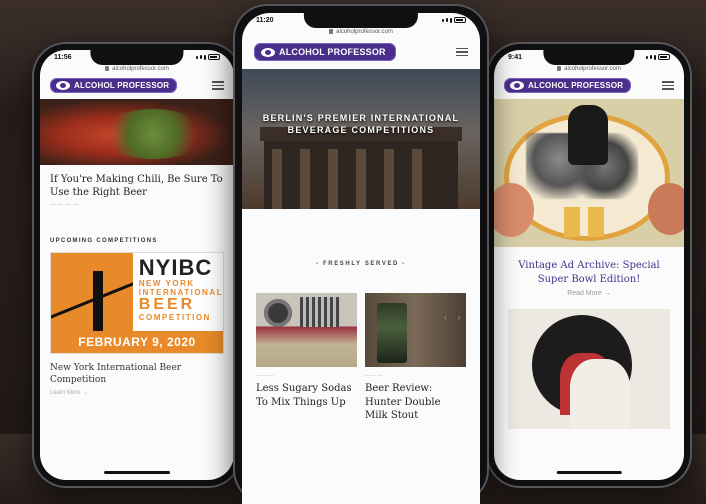  Describe the element at coordinates (175, 267) in the screenshot. I see `nyibc-logo-text: NYIBC` at that location.